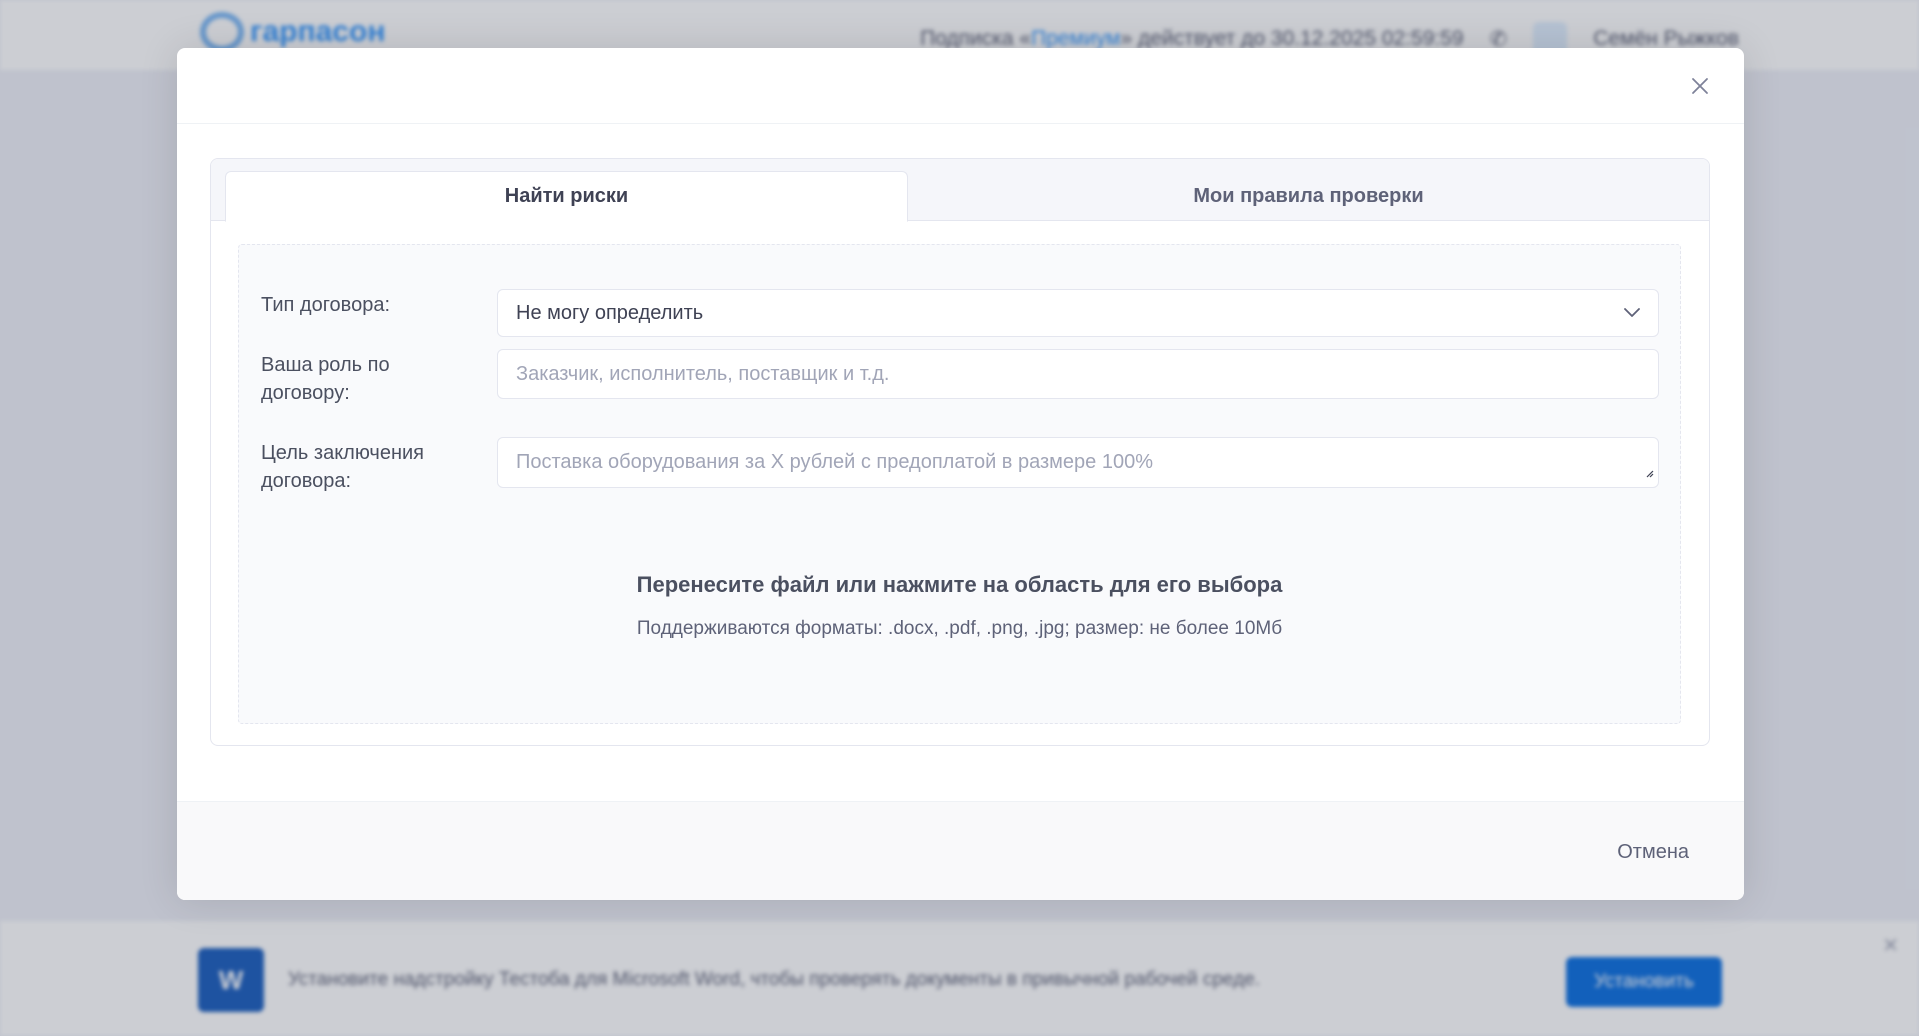 The width and height of the screenshot is (1919, 1036). I want to click on purpose-label: Цель заключения договора:, so click(342, 467).